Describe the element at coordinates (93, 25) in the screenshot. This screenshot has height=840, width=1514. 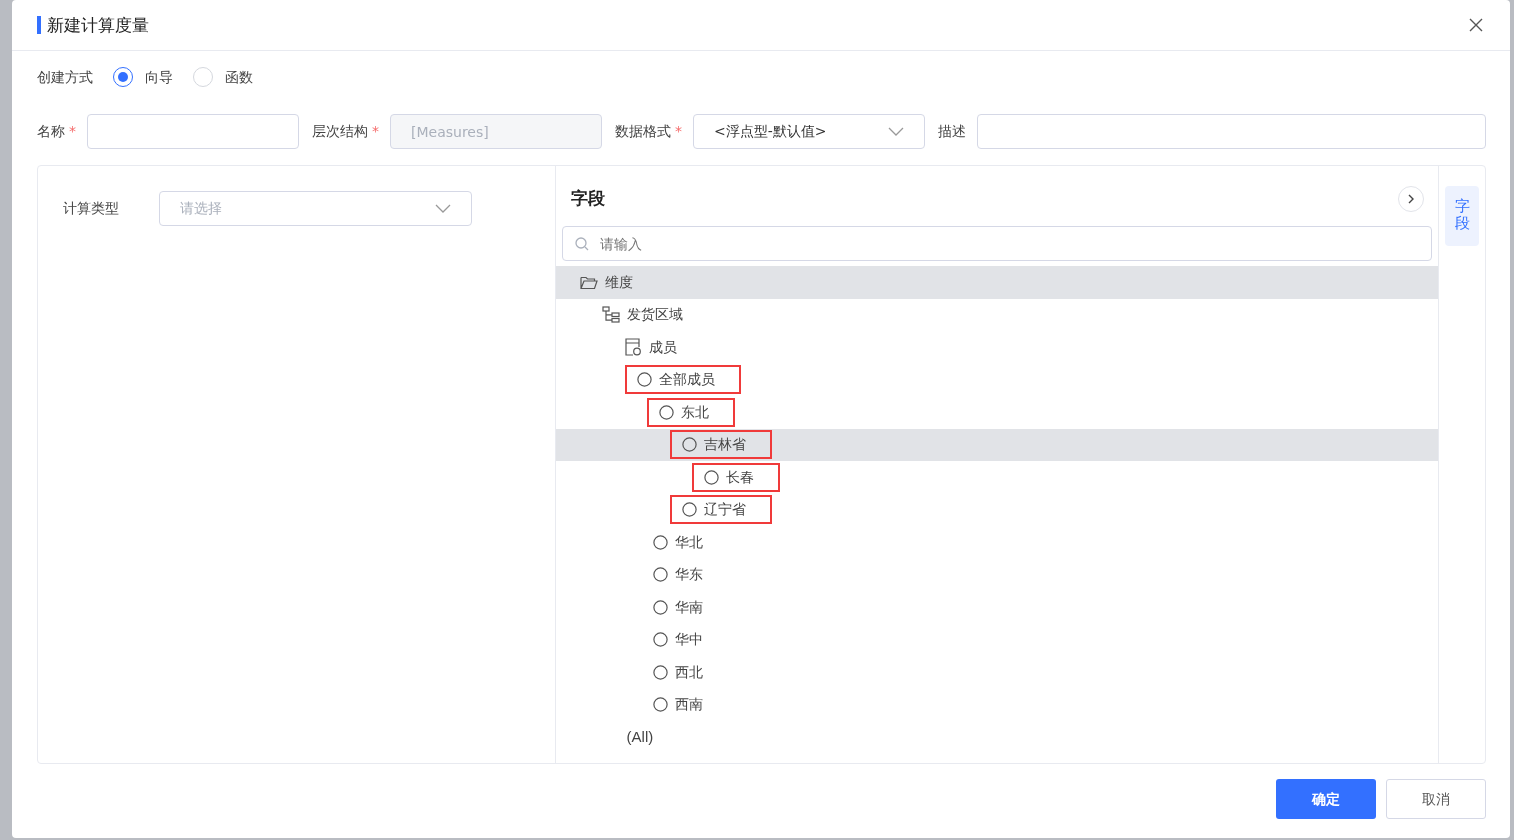
I see `dialog-title: 新建计算度量` at that location.